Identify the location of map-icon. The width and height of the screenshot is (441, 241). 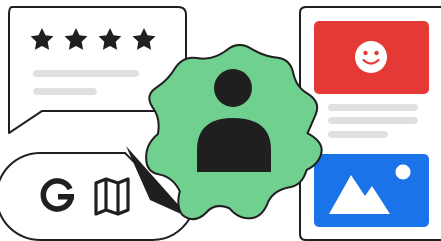
(112, 196).